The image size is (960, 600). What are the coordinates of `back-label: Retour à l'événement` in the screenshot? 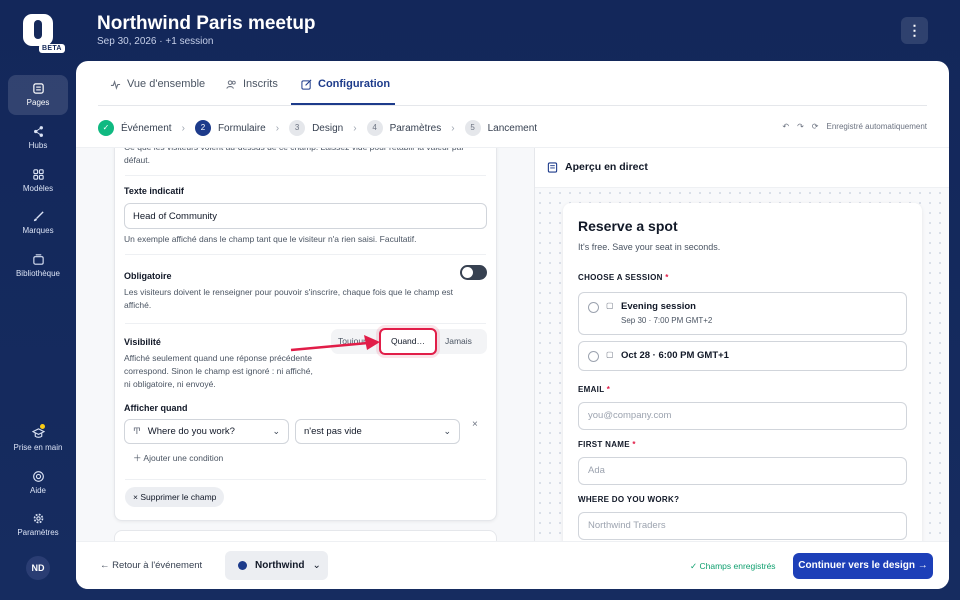 It's located at (157, 565).